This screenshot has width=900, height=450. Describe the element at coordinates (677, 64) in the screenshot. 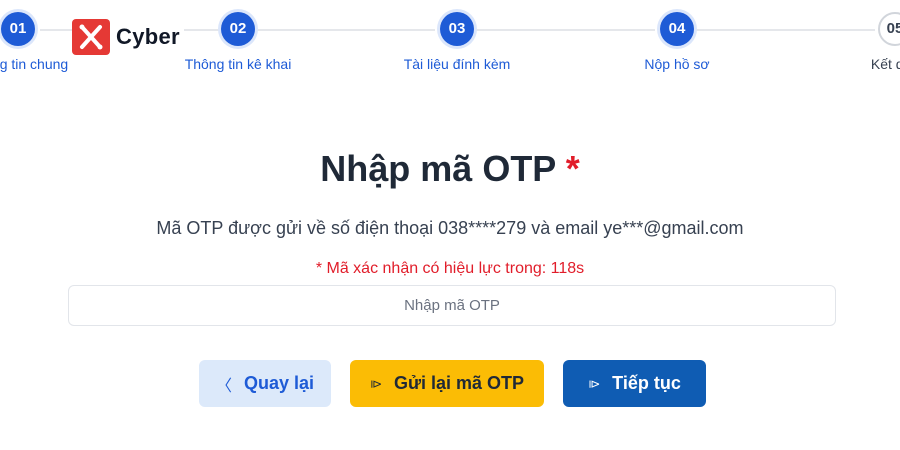

I see `step-label: Nộp hồ sơ` at that location.